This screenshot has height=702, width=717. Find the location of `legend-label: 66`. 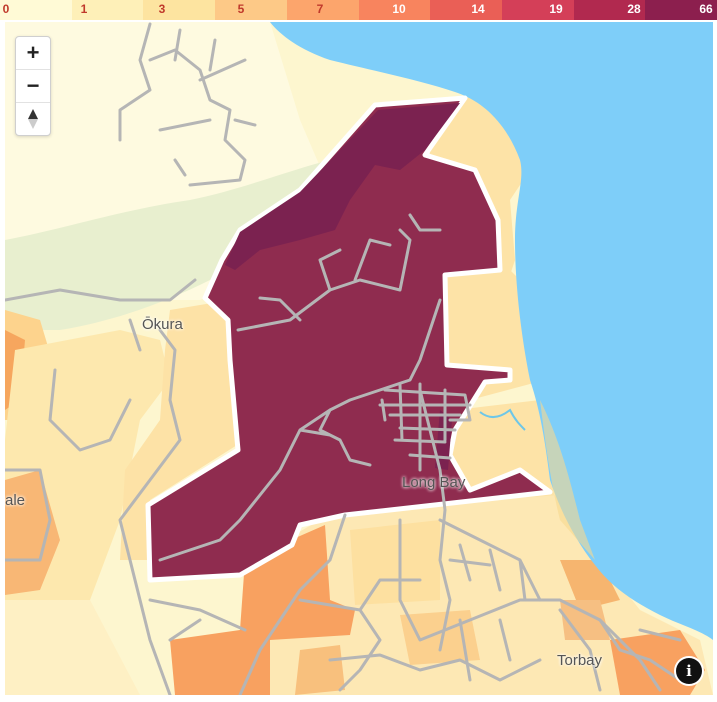

legend-label: 66 is located at coordinates (706, 9).